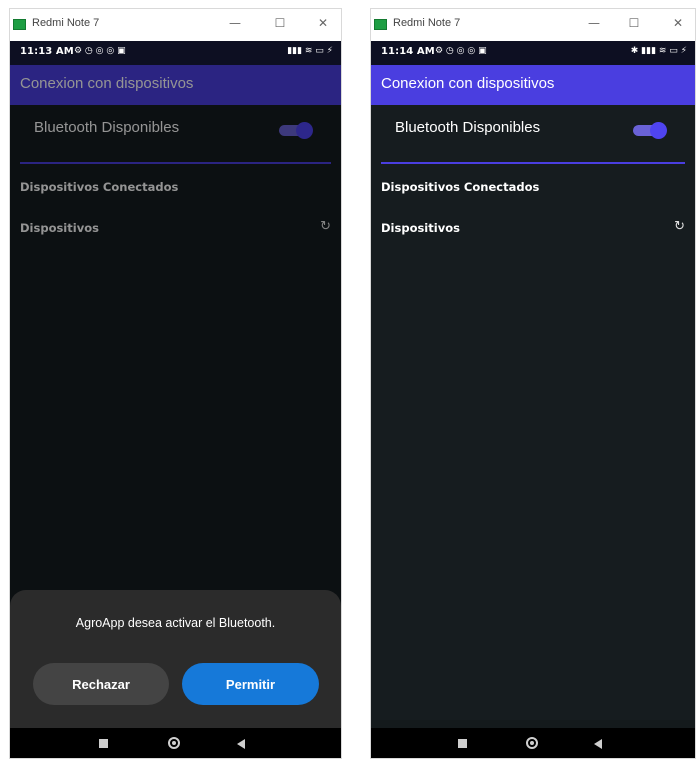 Image resolution: width=696 pixels, height=759 pixels. I want to click on toggle-knob, so click(658, 130).